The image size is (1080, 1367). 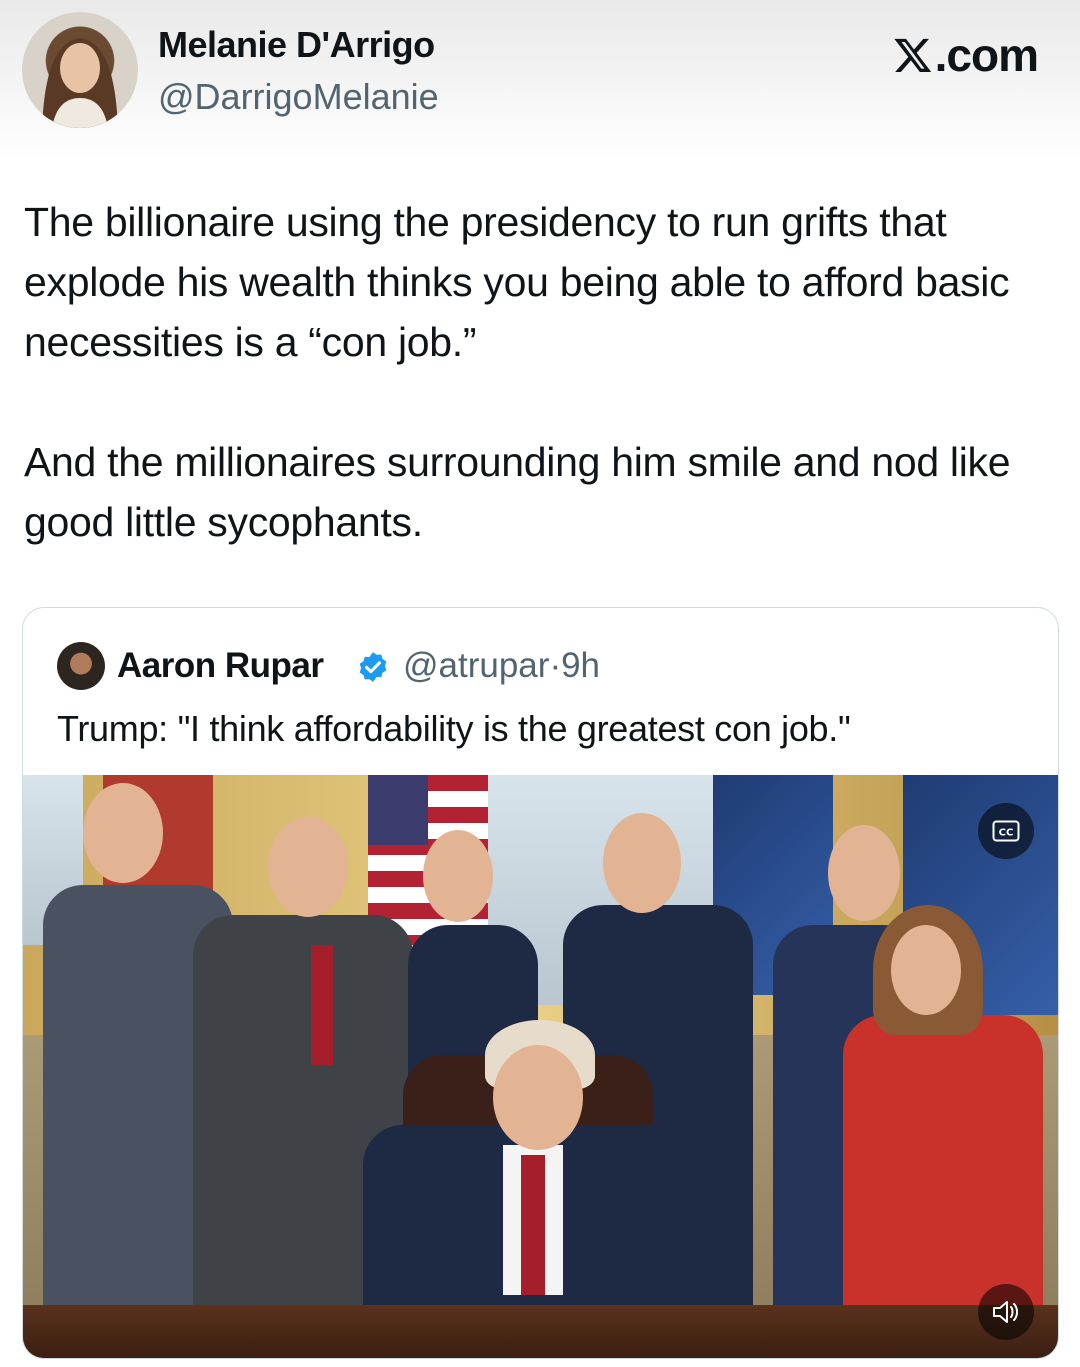 What do you see at coordinates (1006, 833) in the screenshot?
I see `svg-text: CC` at bounding box center [1006, 833].